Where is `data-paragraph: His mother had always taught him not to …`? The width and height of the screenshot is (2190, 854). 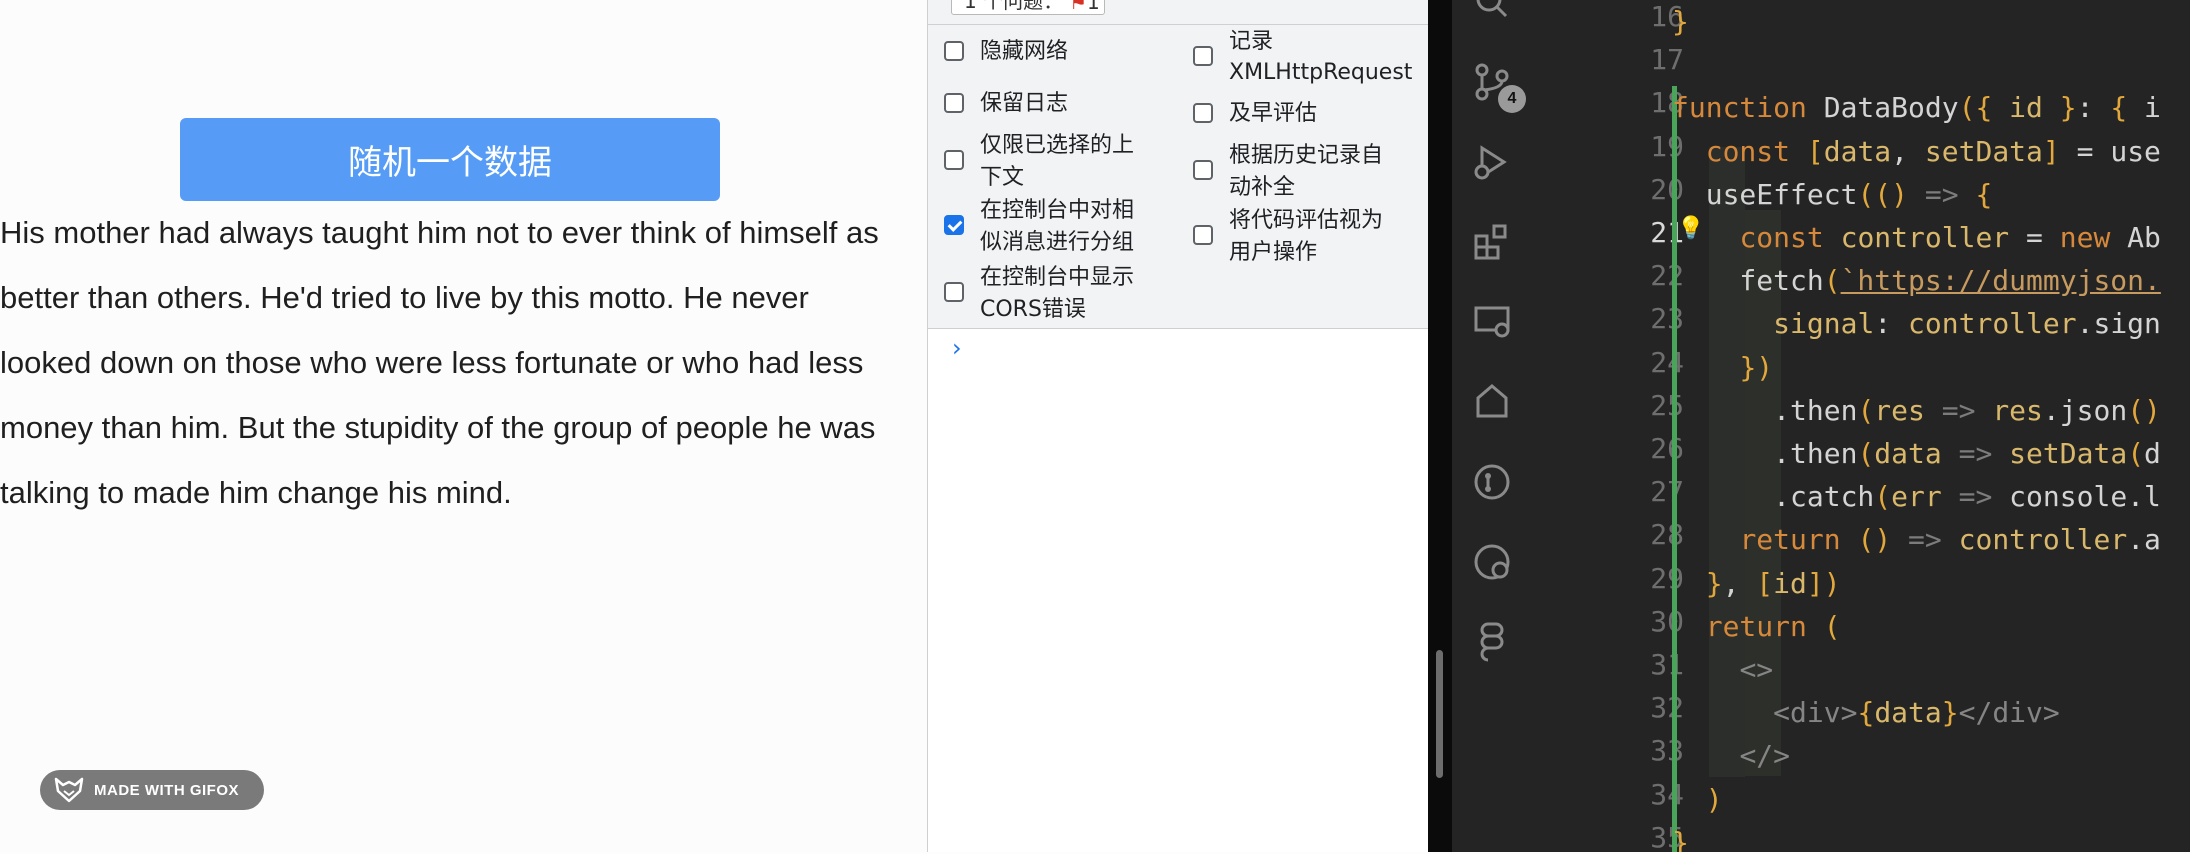 data-paragraph: His mother had always taught him not to … is located at coordinates (439, 362).